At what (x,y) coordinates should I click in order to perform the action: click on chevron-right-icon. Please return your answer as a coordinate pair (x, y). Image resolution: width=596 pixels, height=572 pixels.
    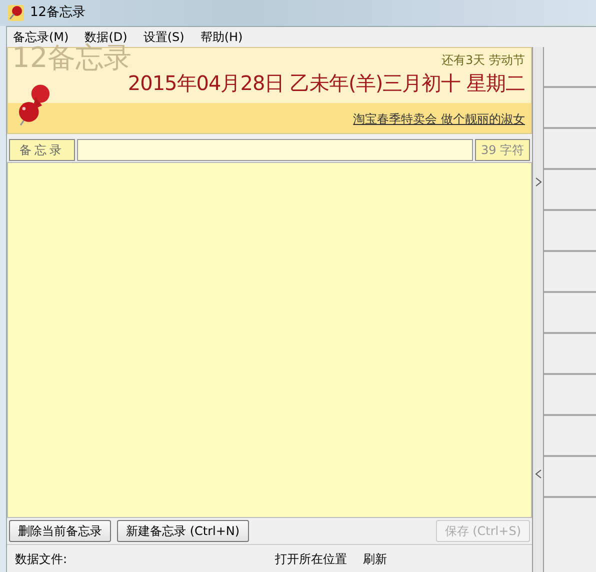
    Looking at the image, I should click on (538, 182).